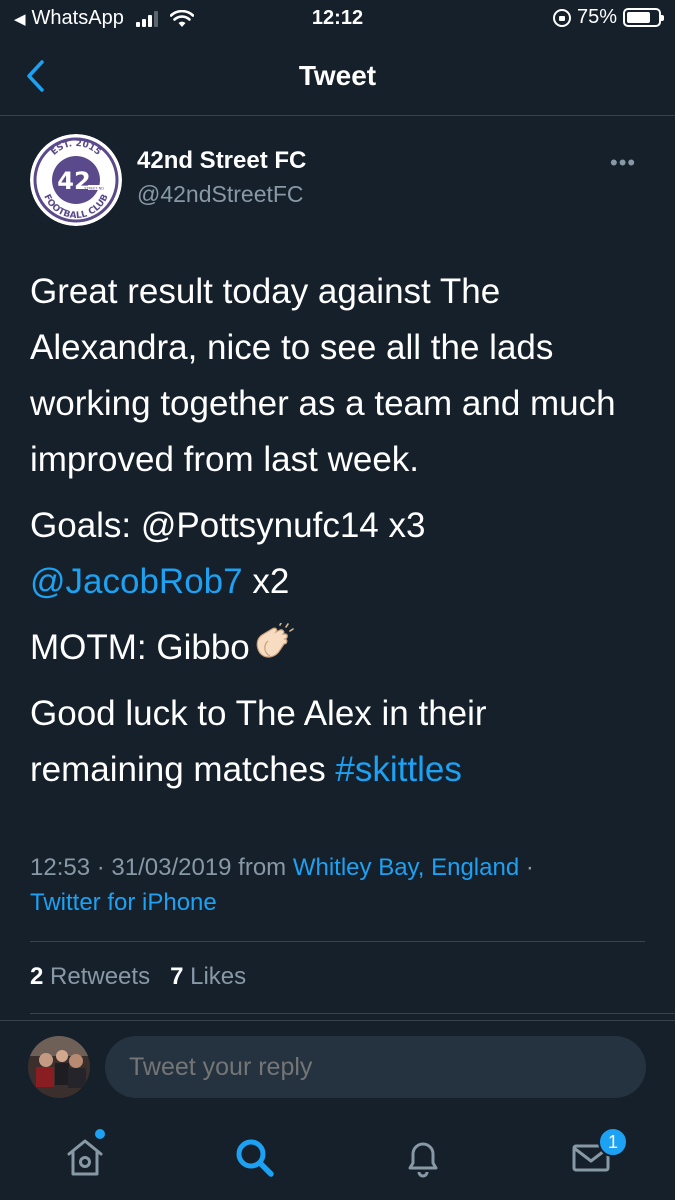 The height and width of the screenshot is (1200, 675). Describe the element at coordinates (643, 17) in the screenshot. I see `battery-icon` at that location.